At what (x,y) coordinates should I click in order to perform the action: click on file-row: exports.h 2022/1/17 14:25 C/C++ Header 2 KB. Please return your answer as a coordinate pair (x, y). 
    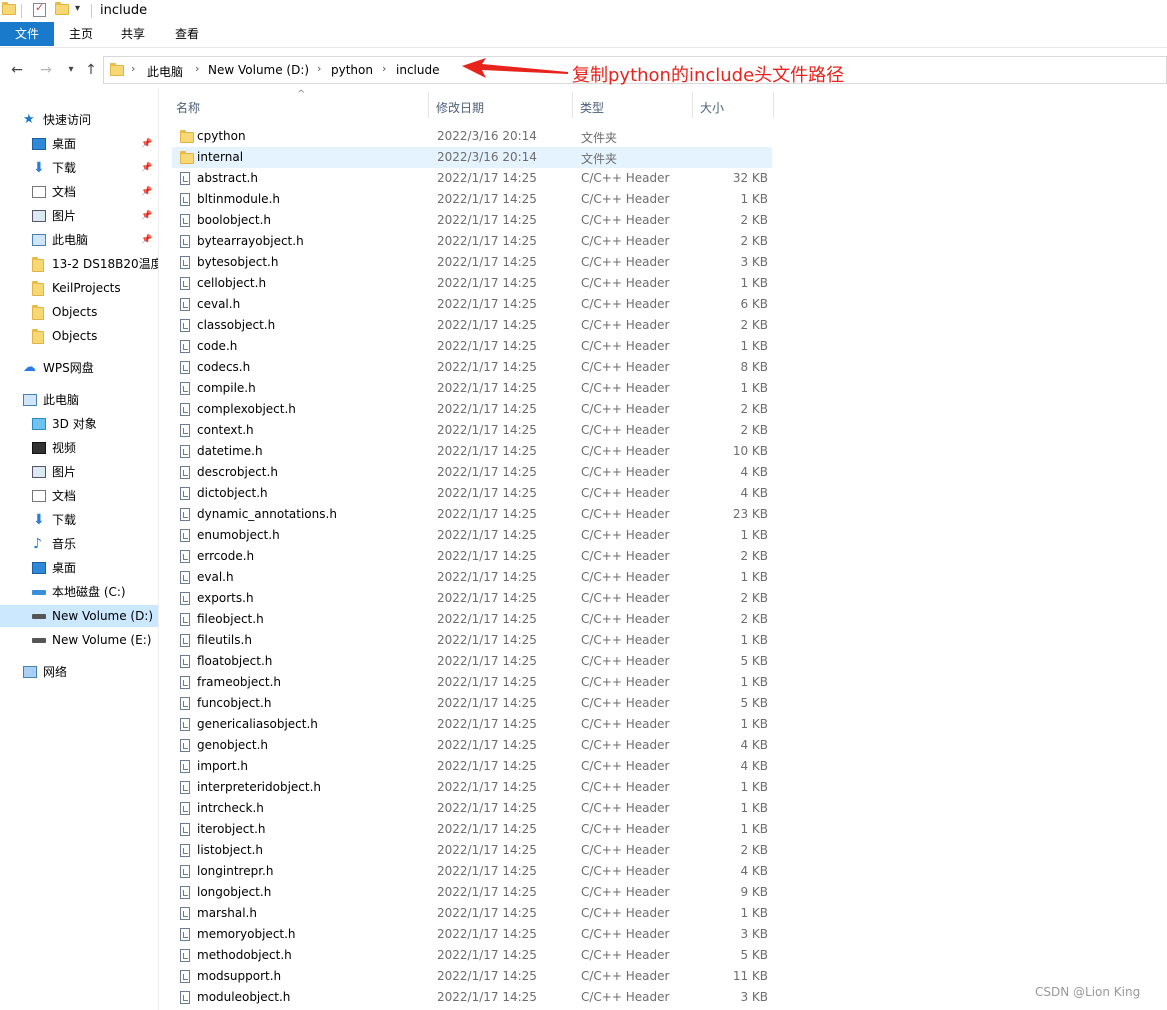
    Looking at the image, I should click on (472, 598).